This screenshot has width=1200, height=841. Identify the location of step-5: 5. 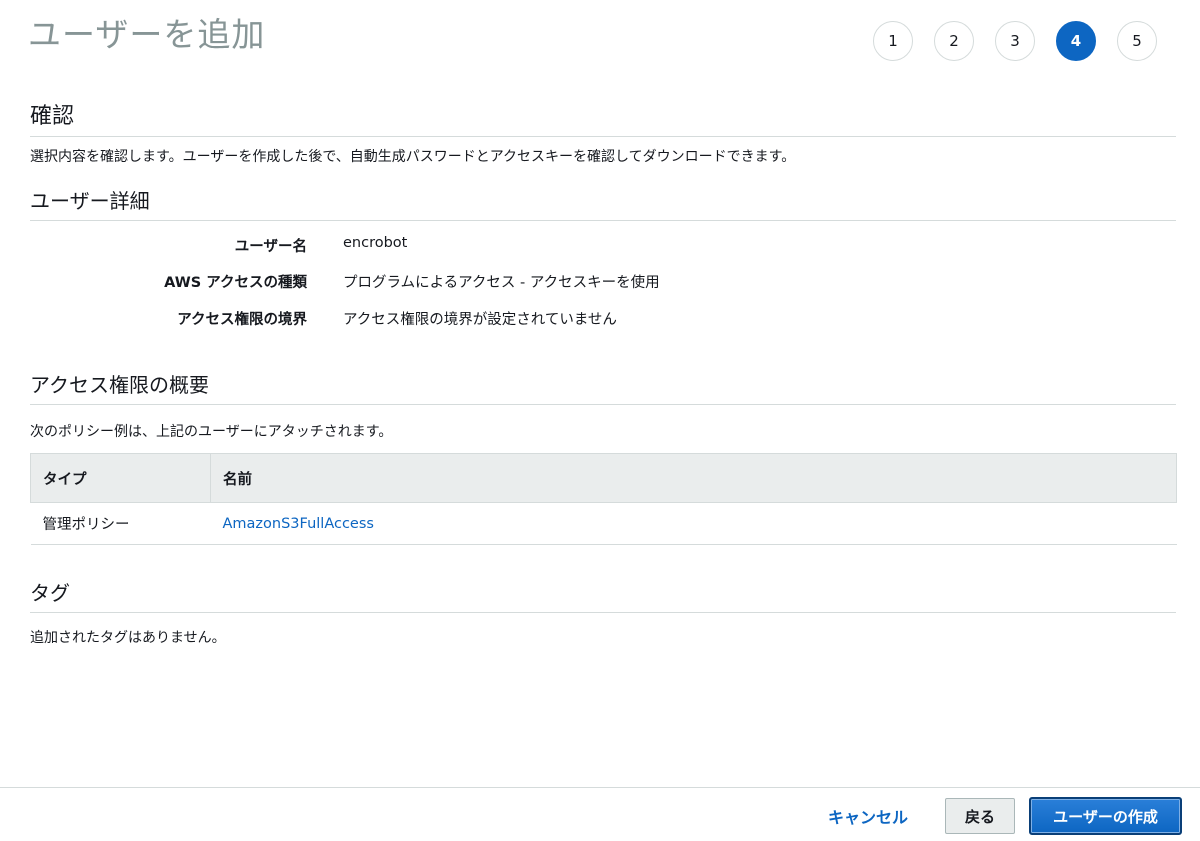
(1137, 41).